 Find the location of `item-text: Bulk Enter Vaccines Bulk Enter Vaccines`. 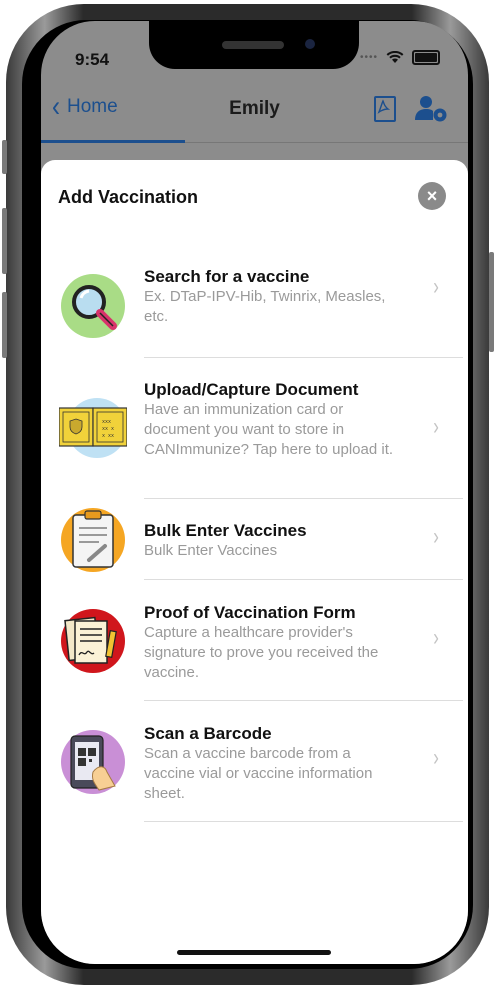

item-text: Bulk Enter Vaccines Bulk Enter Vaccines is located at coordinates (269, 540).